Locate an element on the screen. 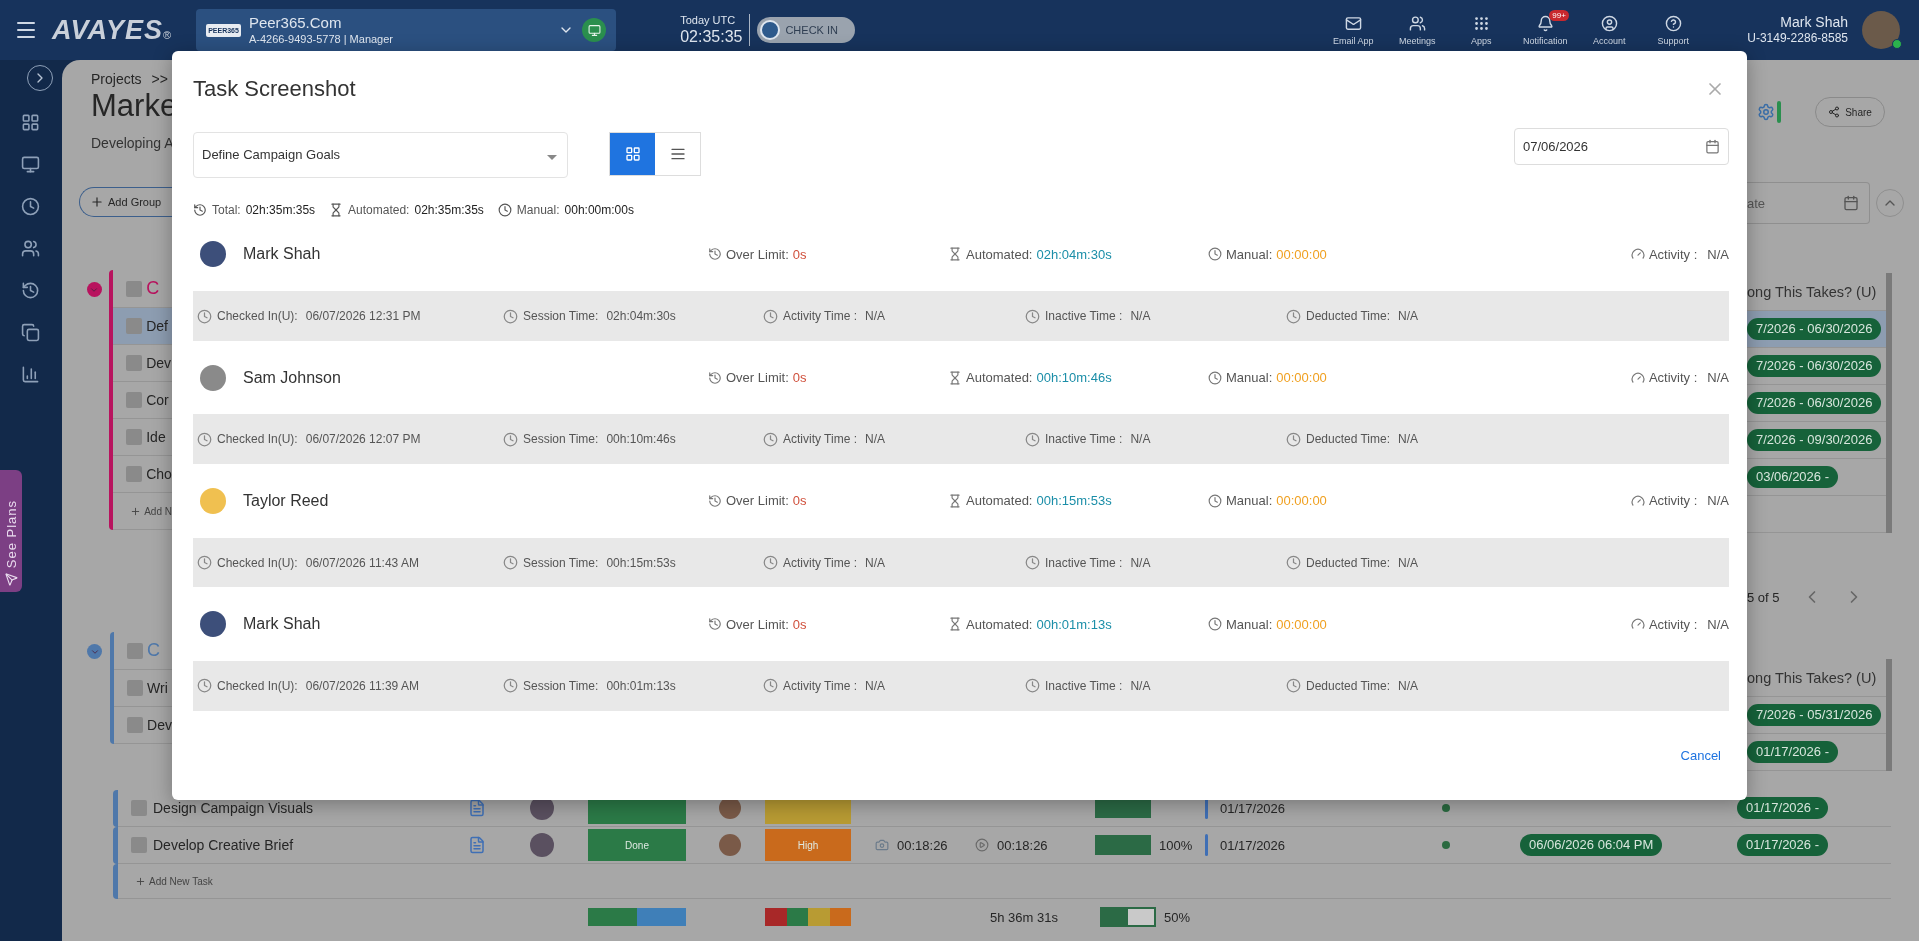  date-field: ate is located at coordinates (1808, 203).